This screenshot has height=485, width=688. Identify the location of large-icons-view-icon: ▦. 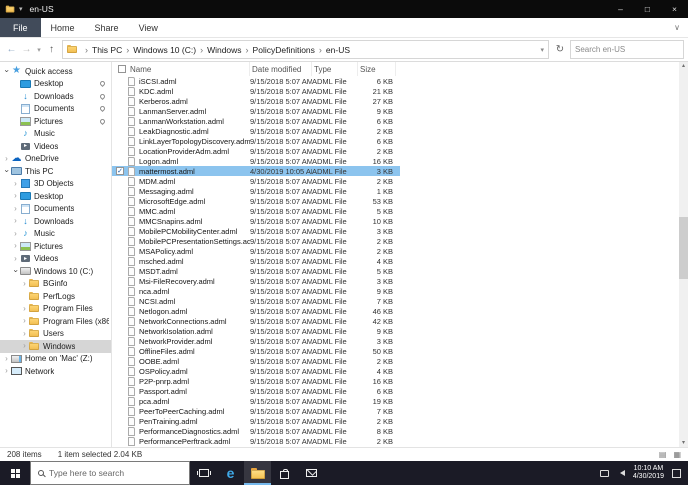
(677, 454).